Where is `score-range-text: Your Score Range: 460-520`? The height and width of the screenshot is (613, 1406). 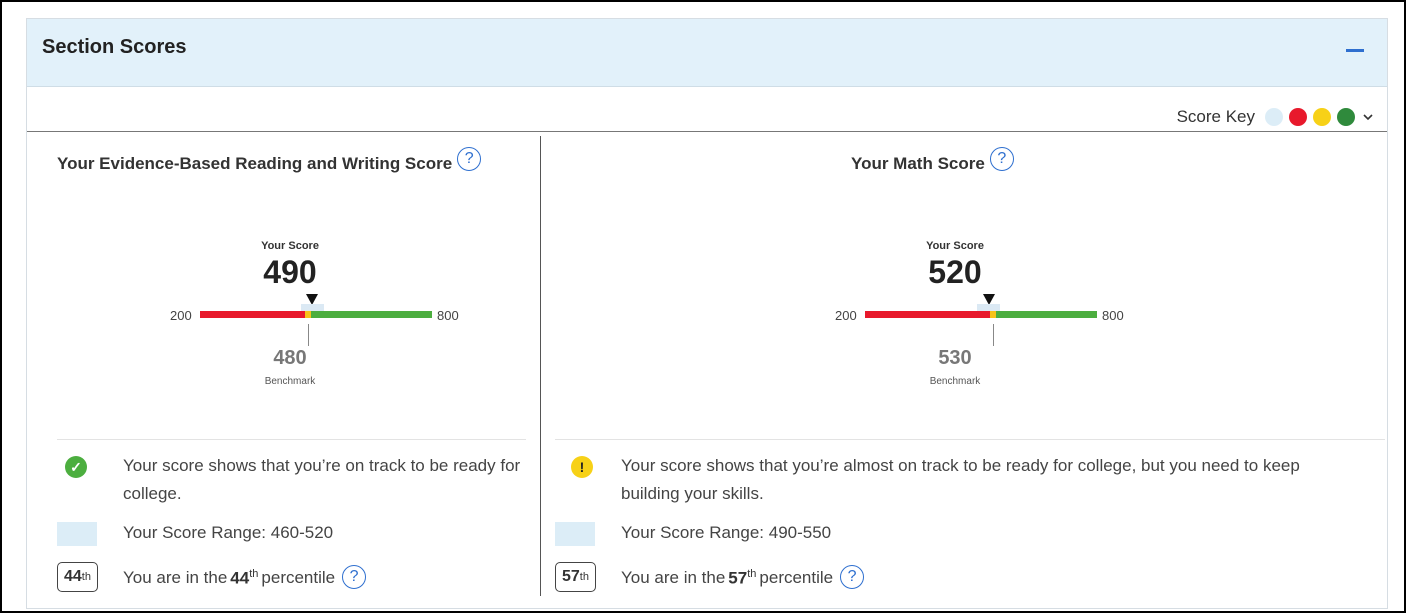 score-range-text: Your Score Range: 460-520 is located at coordinates (228, 532).